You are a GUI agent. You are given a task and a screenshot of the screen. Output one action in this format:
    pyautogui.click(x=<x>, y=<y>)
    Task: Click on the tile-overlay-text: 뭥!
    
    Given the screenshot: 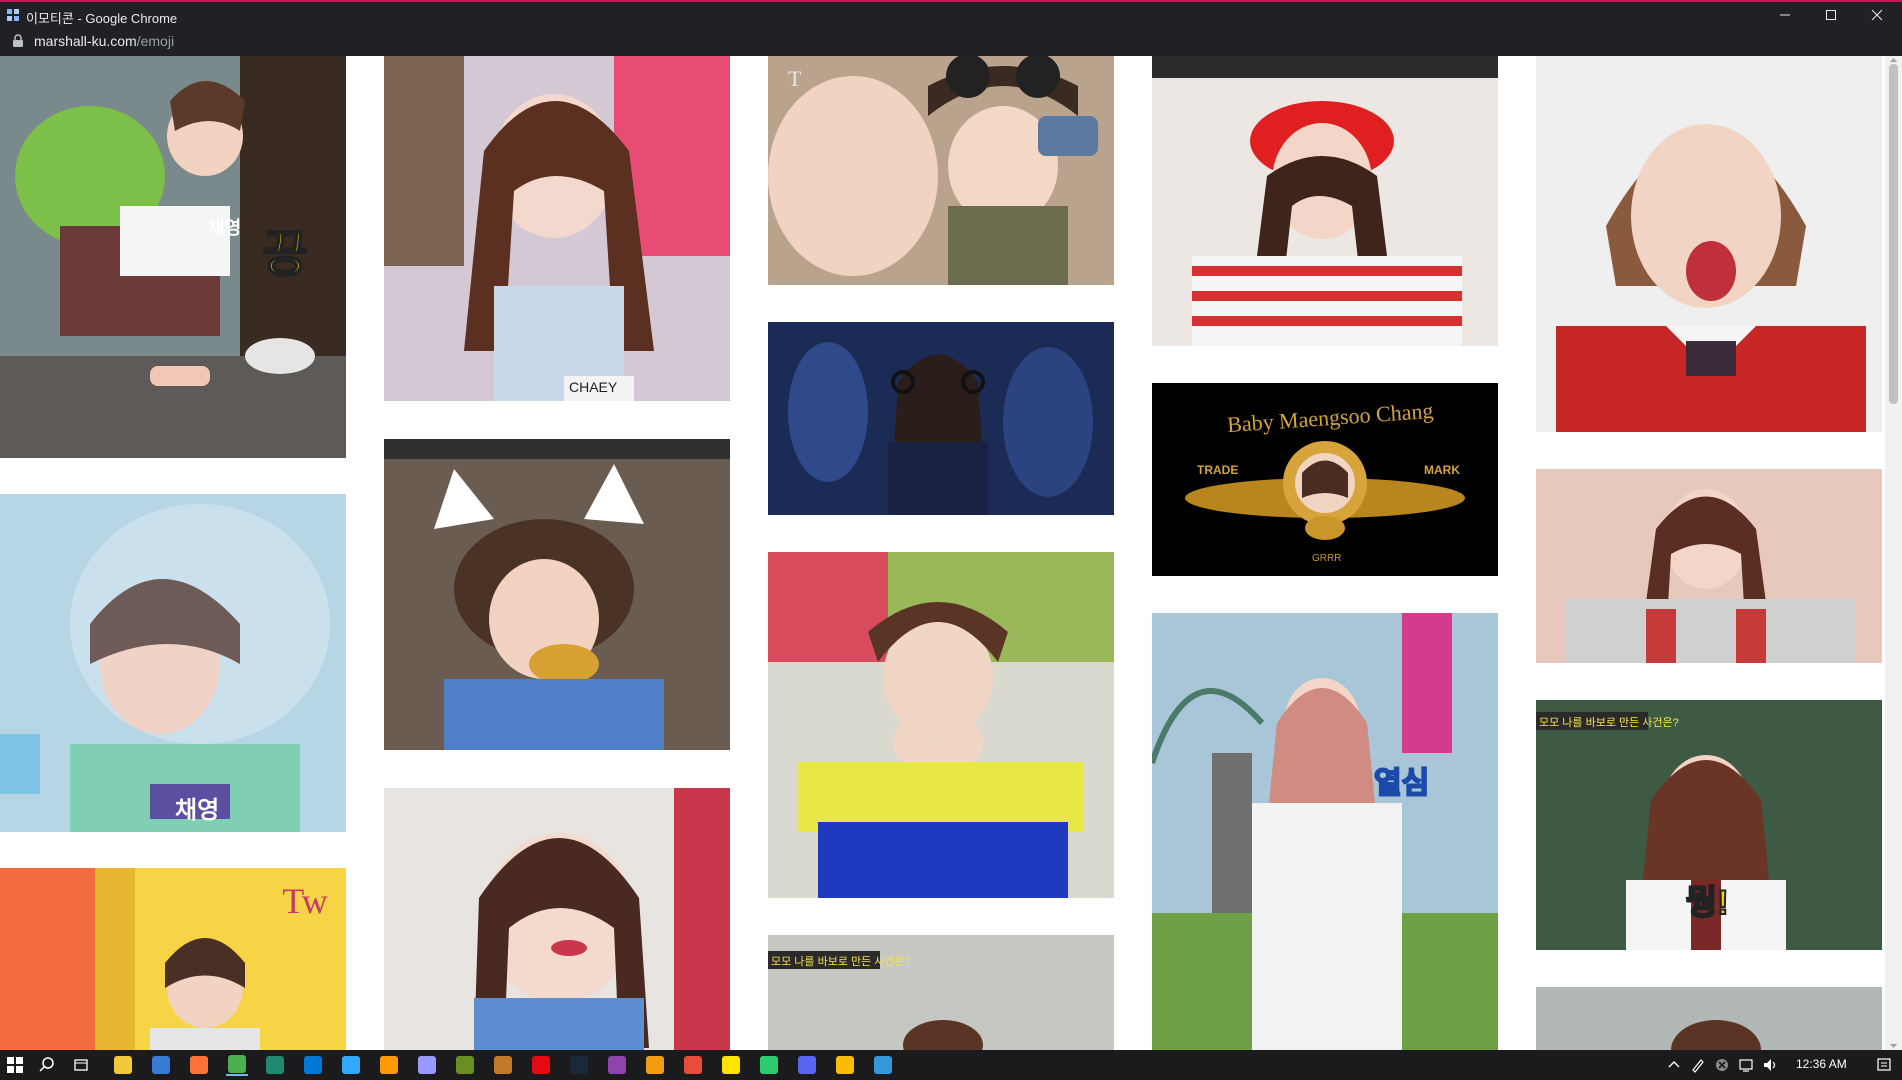 What is the action you would take?
    pyautogui.click(x=1707, y=903)
    